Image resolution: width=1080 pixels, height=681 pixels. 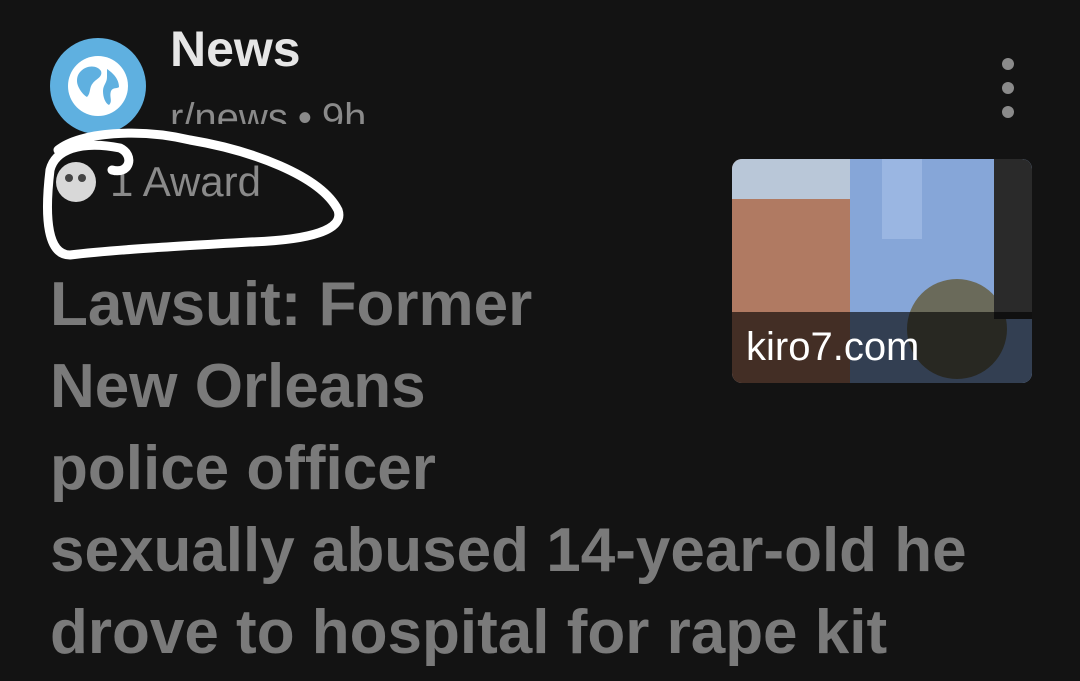 What do you see at coordinates (902, 199) in the screenshot?
I see `thumbnail-photo-collar` at bounding box center [902, 199].